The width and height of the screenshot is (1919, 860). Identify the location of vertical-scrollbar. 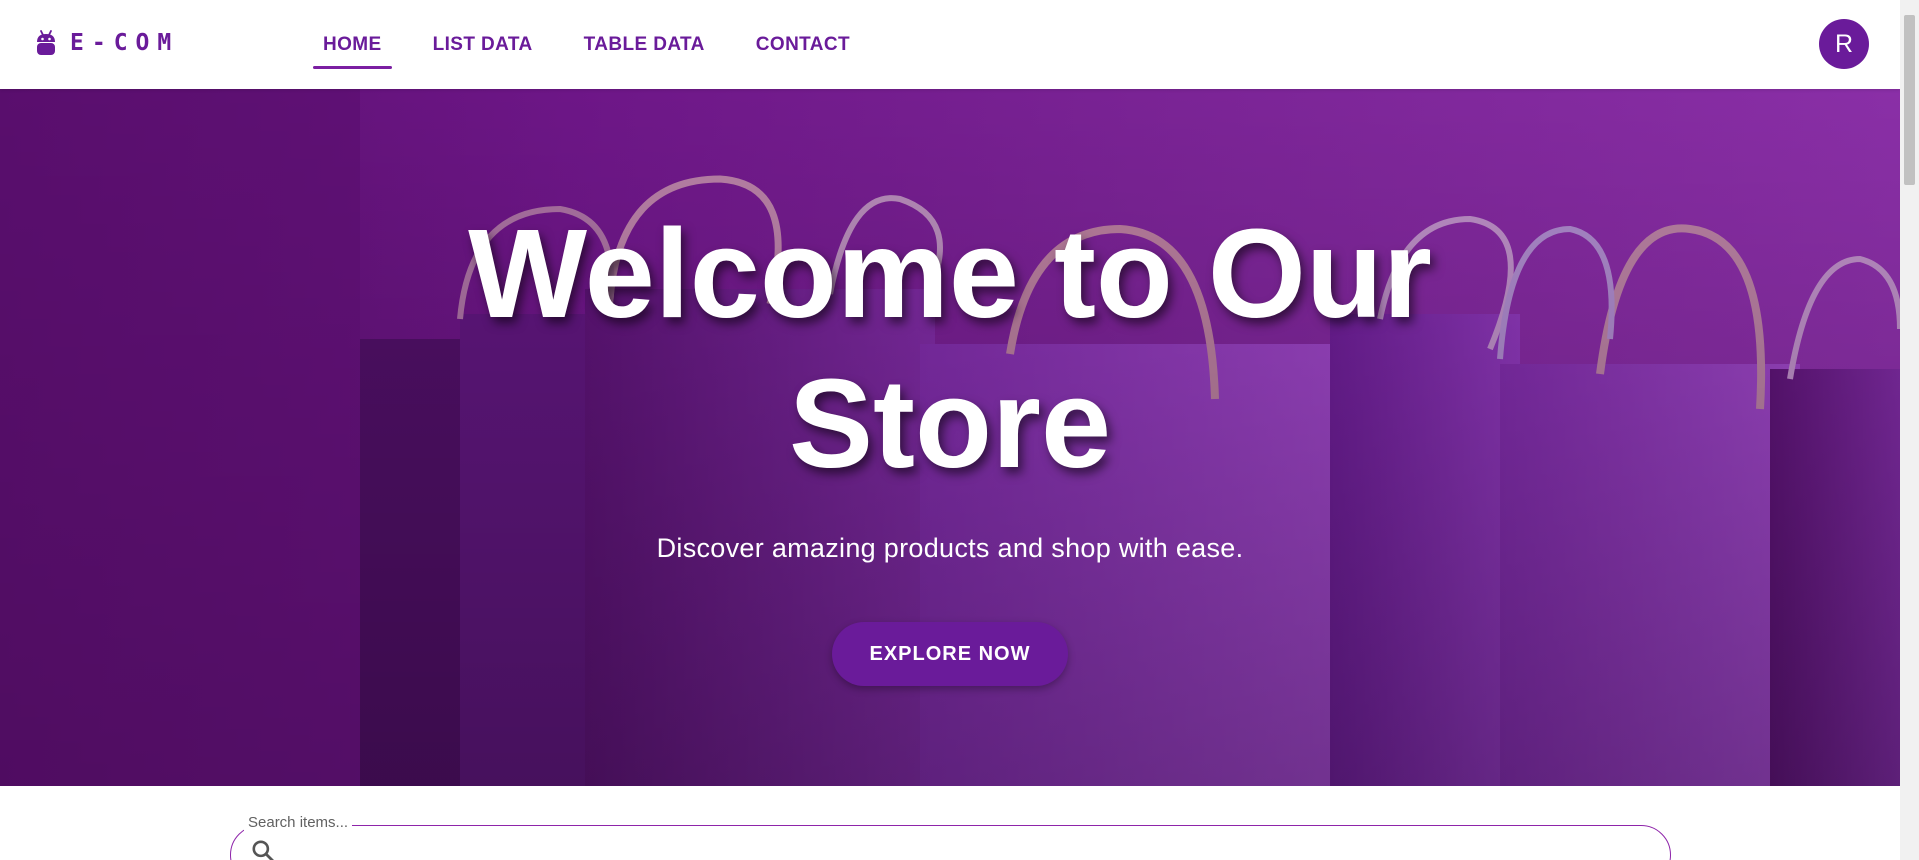
(1909, 430).